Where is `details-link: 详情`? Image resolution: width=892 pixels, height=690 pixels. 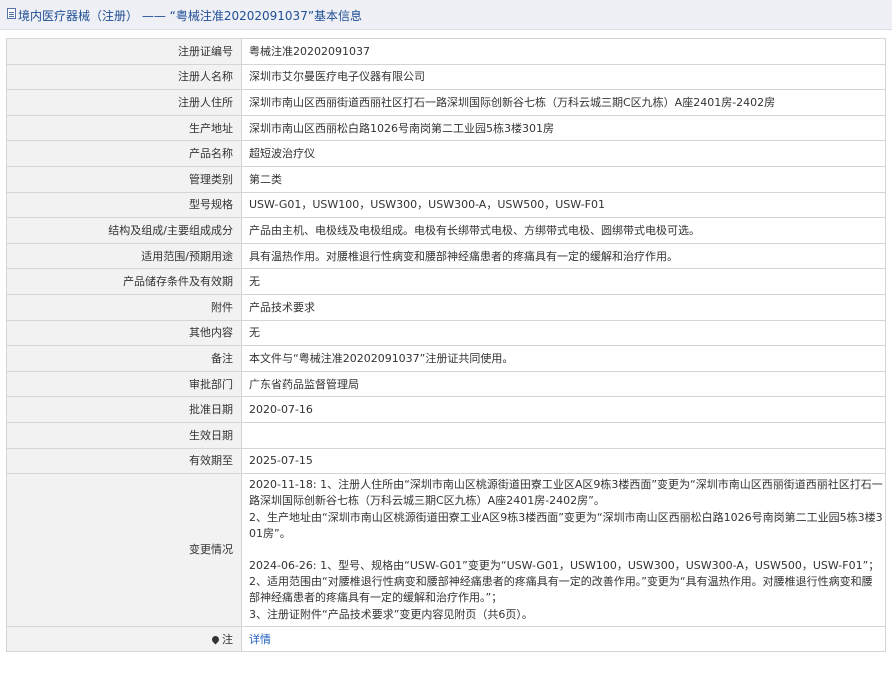
details-link: 详情 is located at coordinates (260, 639).